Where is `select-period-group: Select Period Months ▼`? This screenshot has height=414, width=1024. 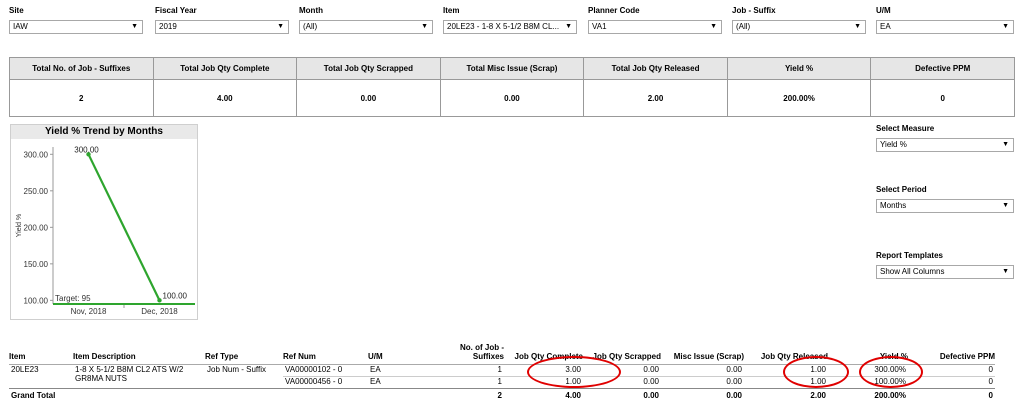
select-period-group: Select Period Months ▼ is located at coordinates (945, 199).